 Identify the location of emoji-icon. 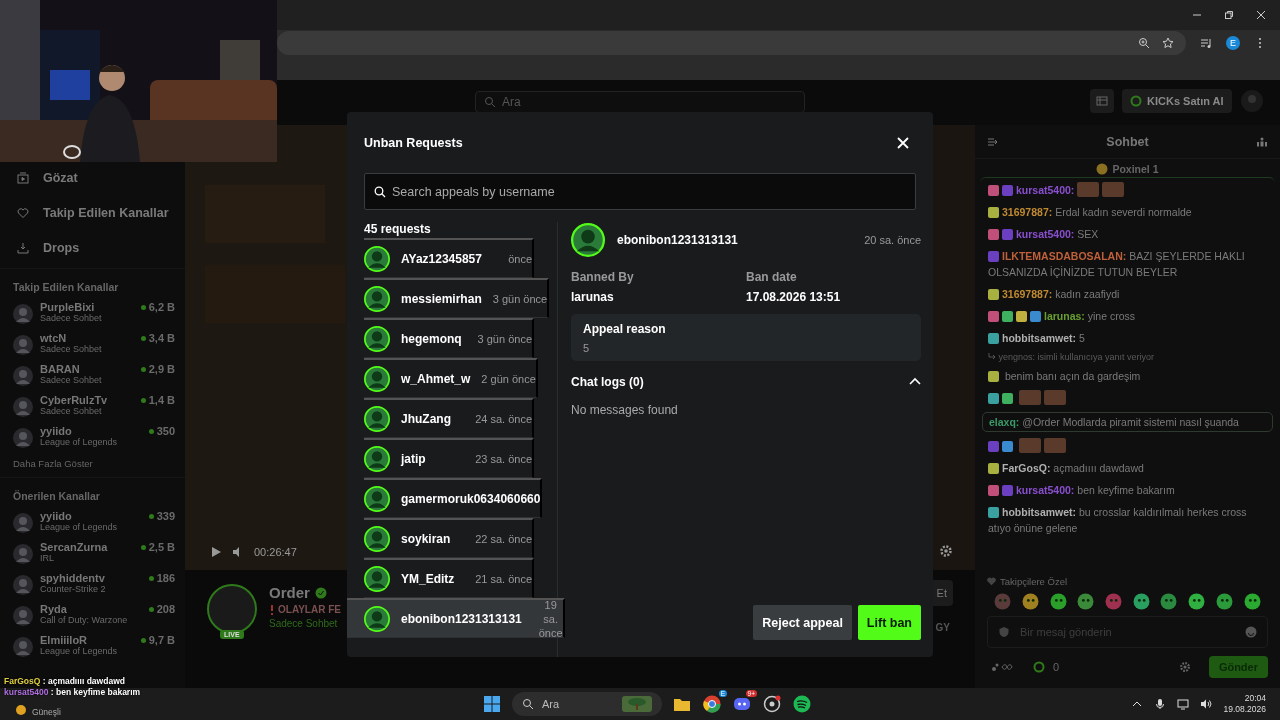
(1251, 632).